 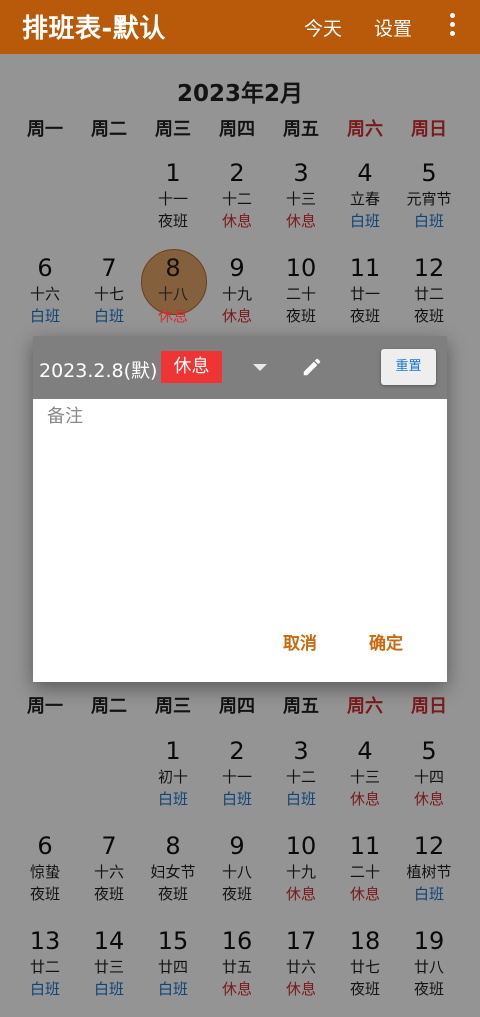 I want to click on shift-chip: 休息, so click(x=191, y=367).